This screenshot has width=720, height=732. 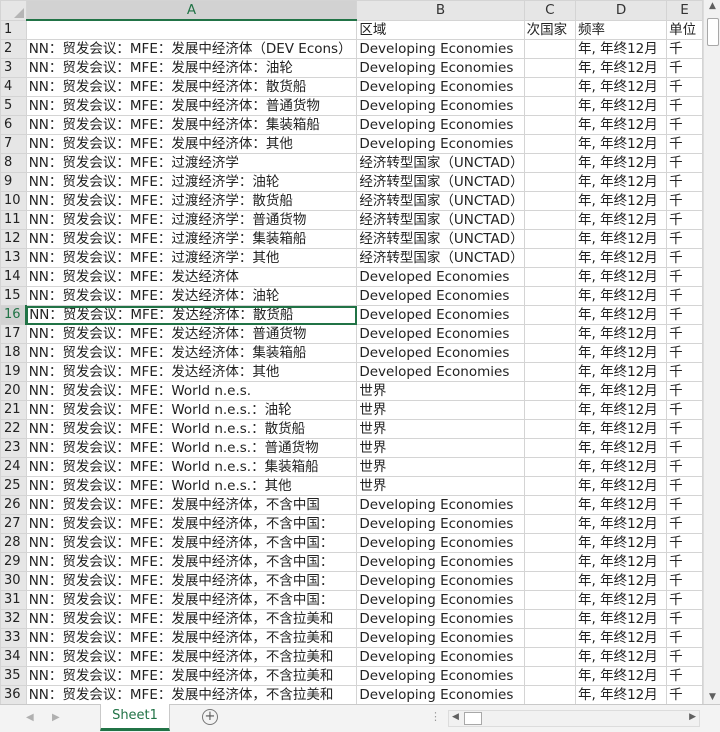 I want to click on row-header: 22, so click(x=13, y=429).